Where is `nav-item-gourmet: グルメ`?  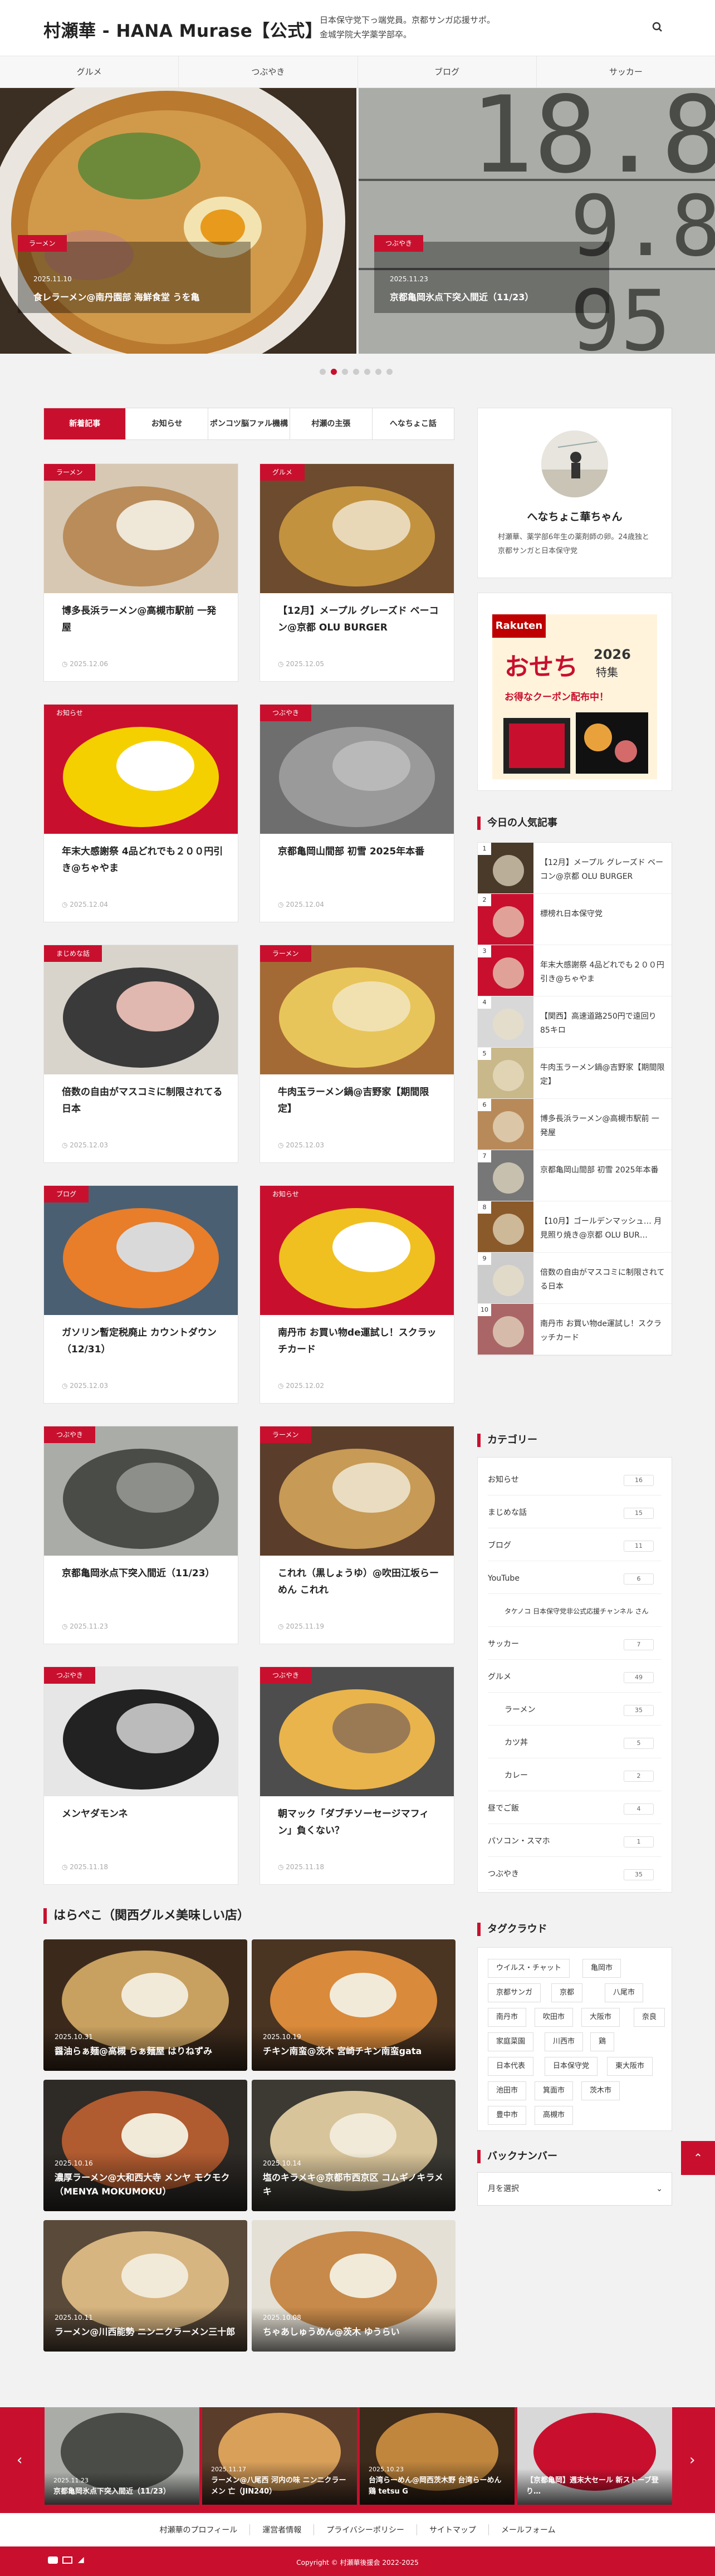 nav-item-gourmet: グルメ is located at coordinates (89, 72).